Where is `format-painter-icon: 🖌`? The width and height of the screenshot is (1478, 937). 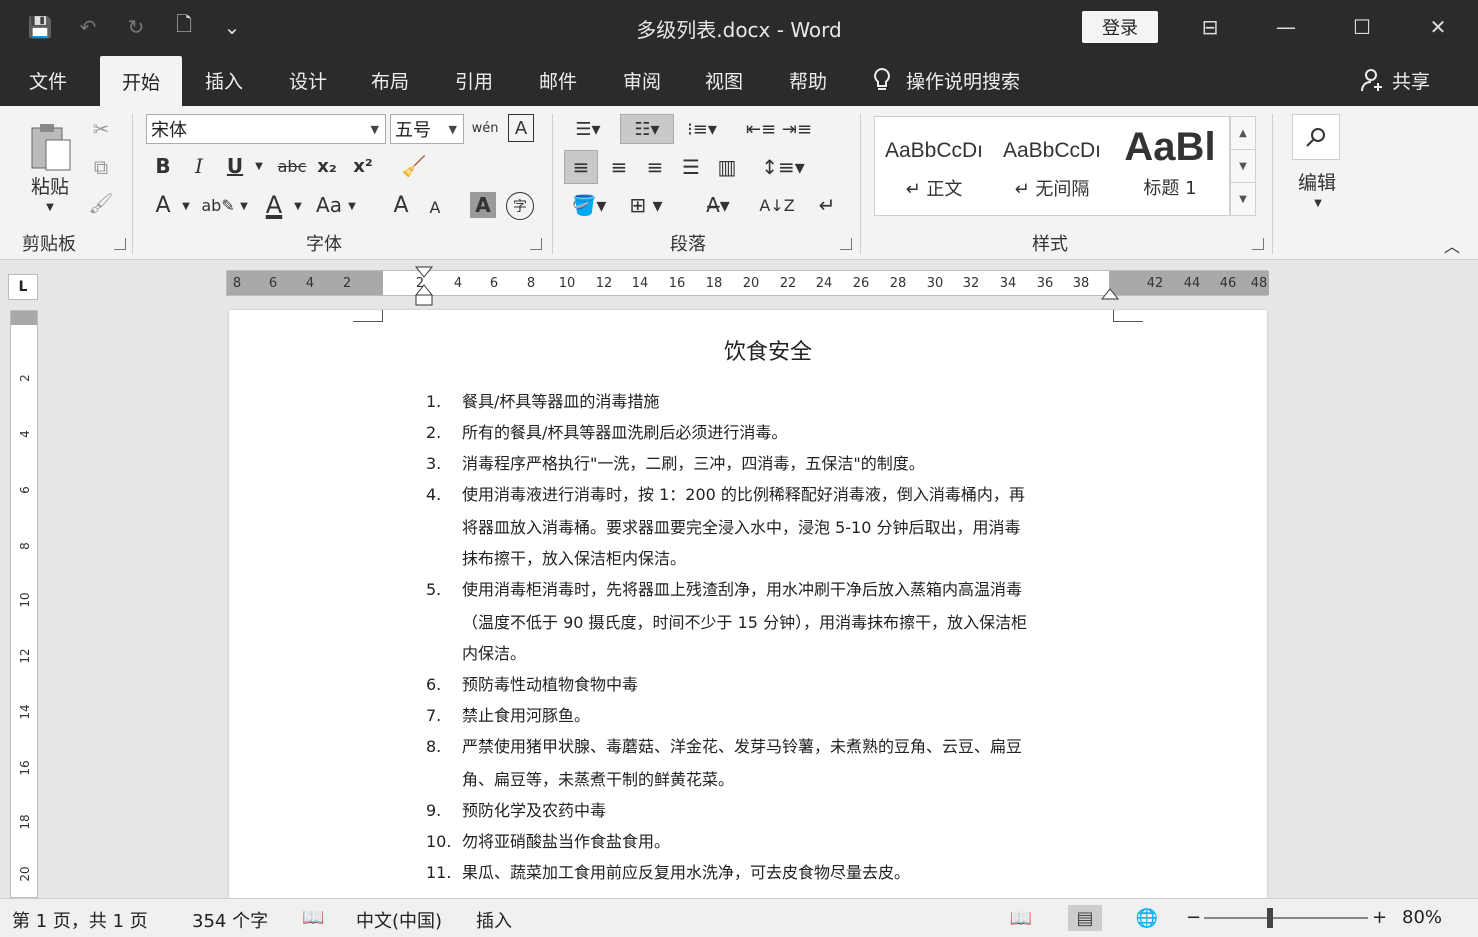
format-painter-icon: 🖌 is located at coordinates (101, 203).